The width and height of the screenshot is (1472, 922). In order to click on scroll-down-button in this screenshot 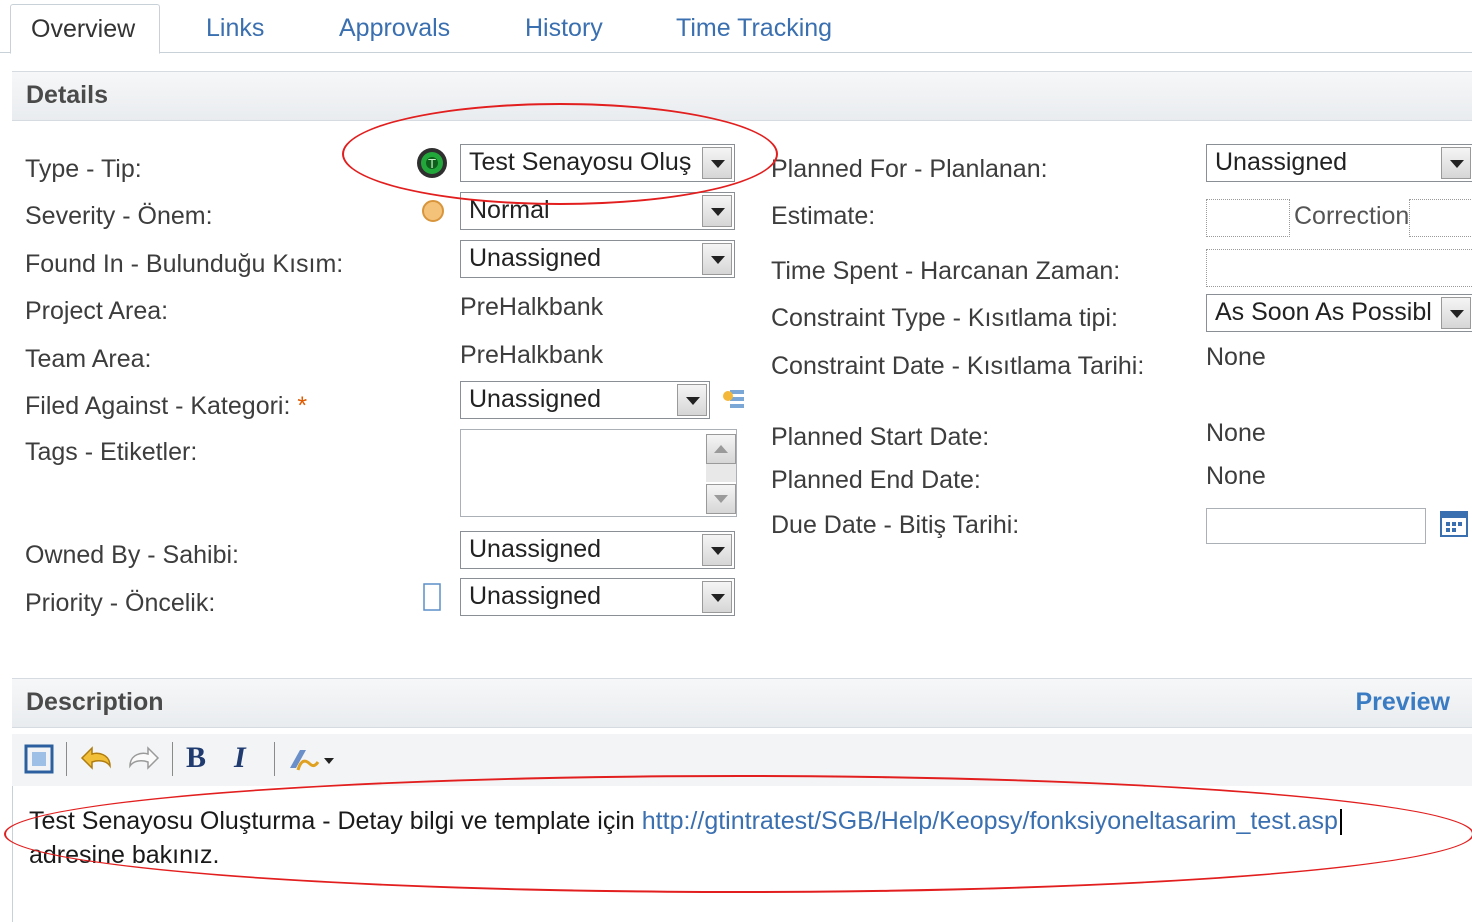, I will do `click(721, 499)`.